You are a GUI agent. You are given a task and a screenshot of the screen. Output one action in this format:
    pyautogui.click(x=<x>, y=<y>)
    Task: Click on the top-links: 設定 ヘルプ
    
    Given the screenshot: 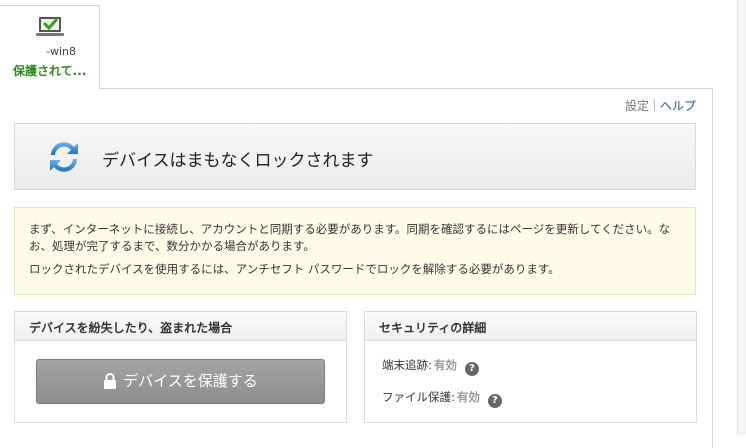 What is the action you would take?
    pyautogui.click(x=660, y=105)
    